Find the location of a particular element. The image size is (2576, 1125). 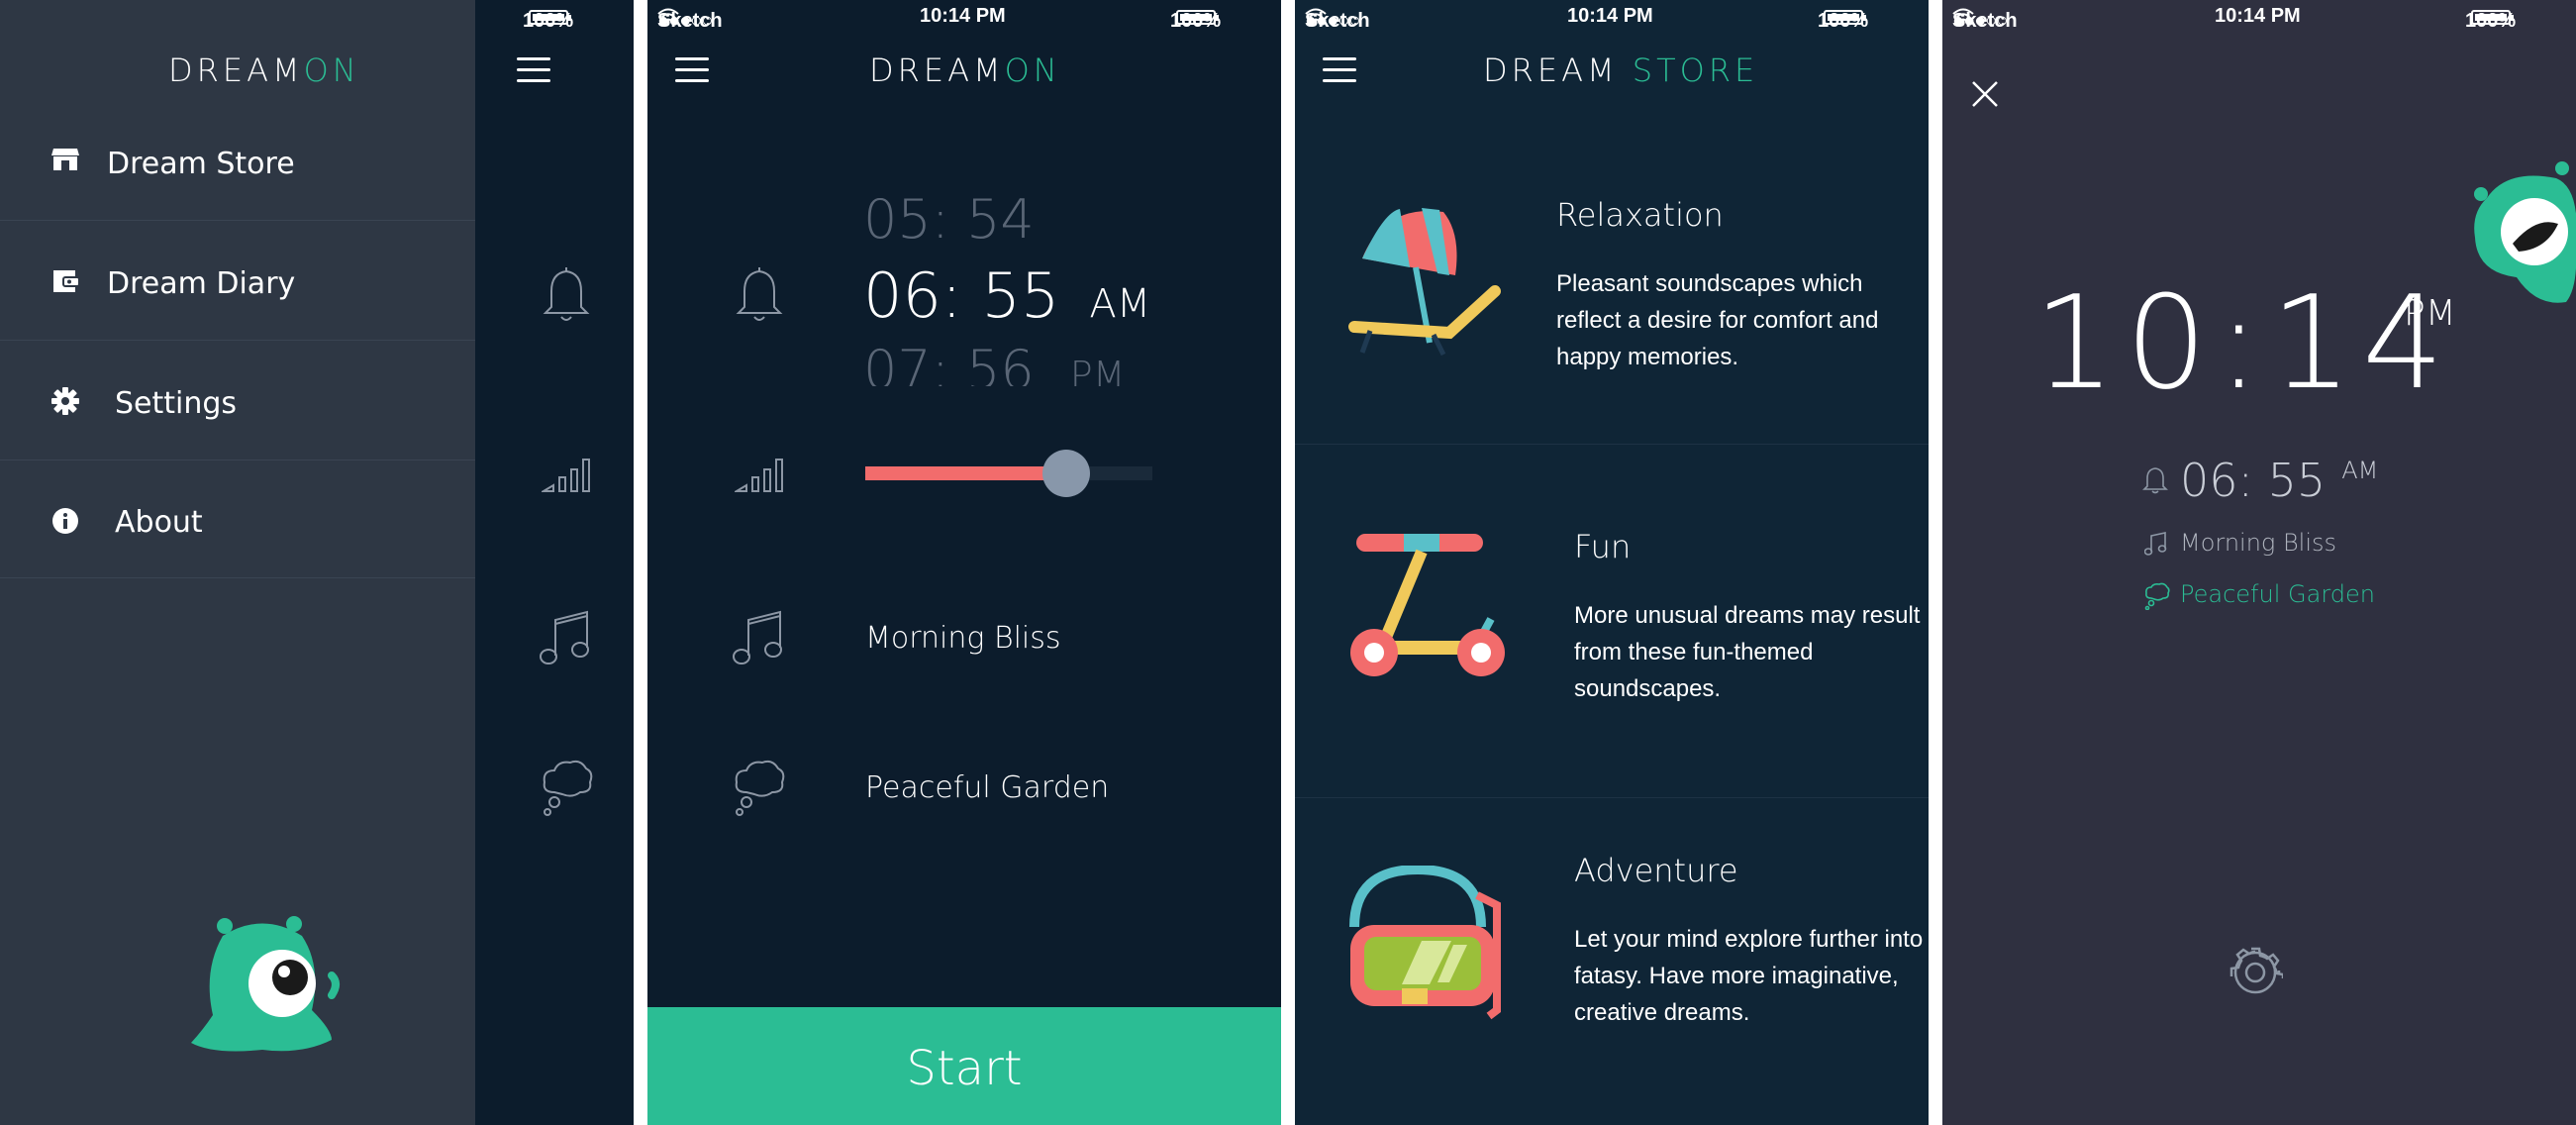

menu-item-label: Settings is located at coordinates (176, 404).